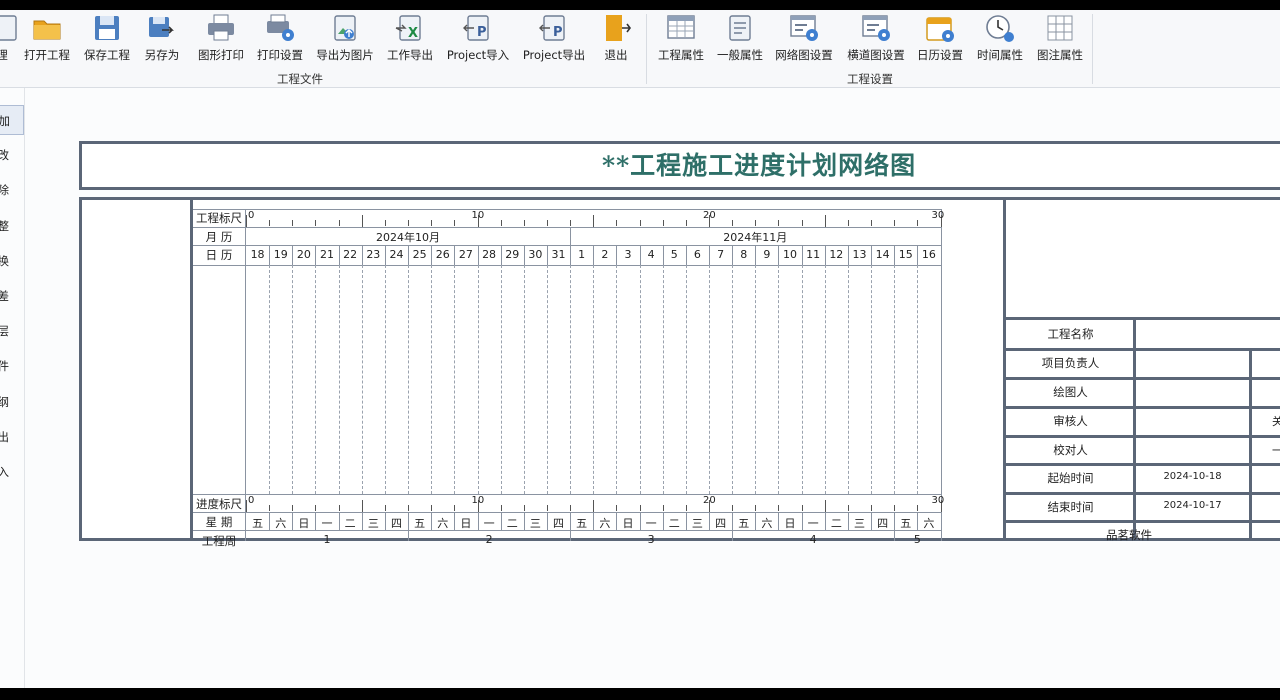 This screenshot has height=700, width=1280. I want to click on left-tool-item: 导入, so click(12, 472).